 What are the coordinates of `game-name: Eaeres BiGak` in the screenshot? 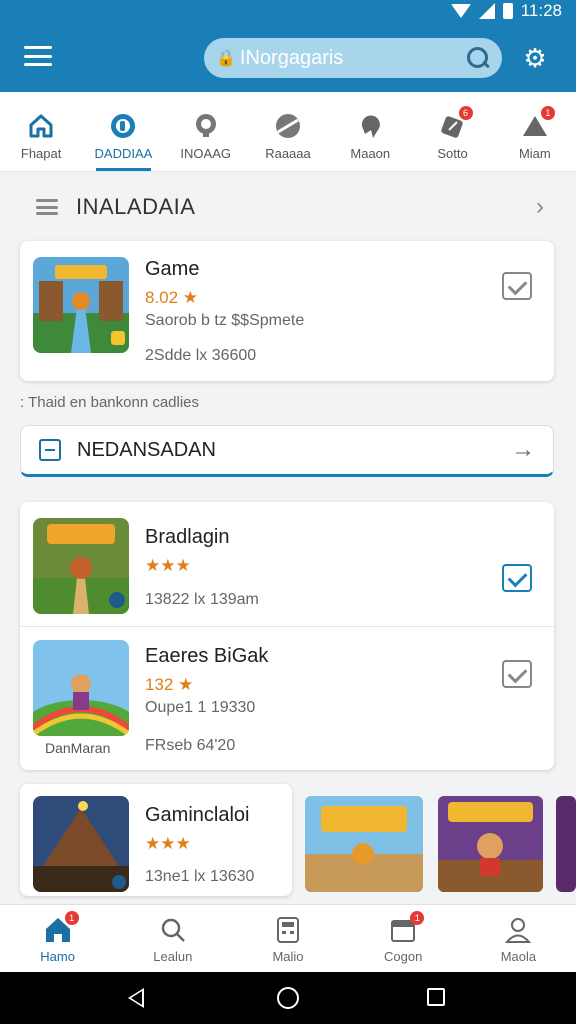 It's located at (207, 656).